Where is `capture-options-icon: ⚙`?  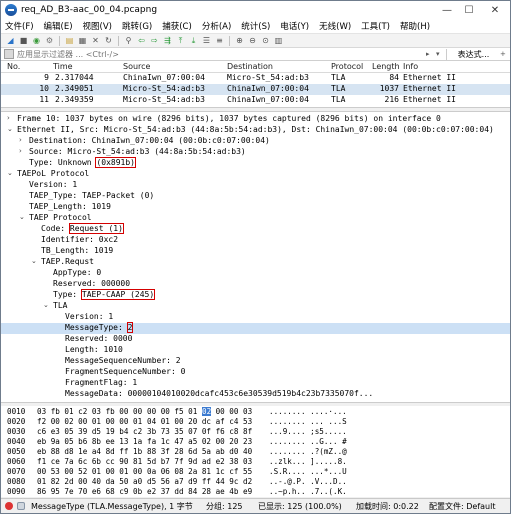
capture-options-icon: ⚙ is located at coordinates (49, 40).